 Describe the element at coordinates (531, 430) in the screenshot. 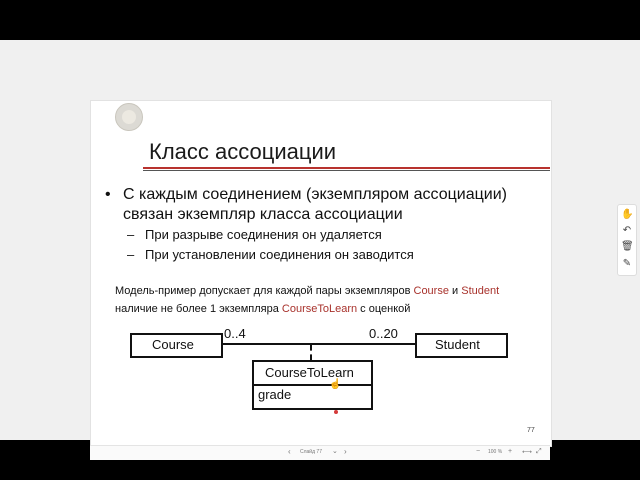

I see `slide-page-number: 77` at that location.